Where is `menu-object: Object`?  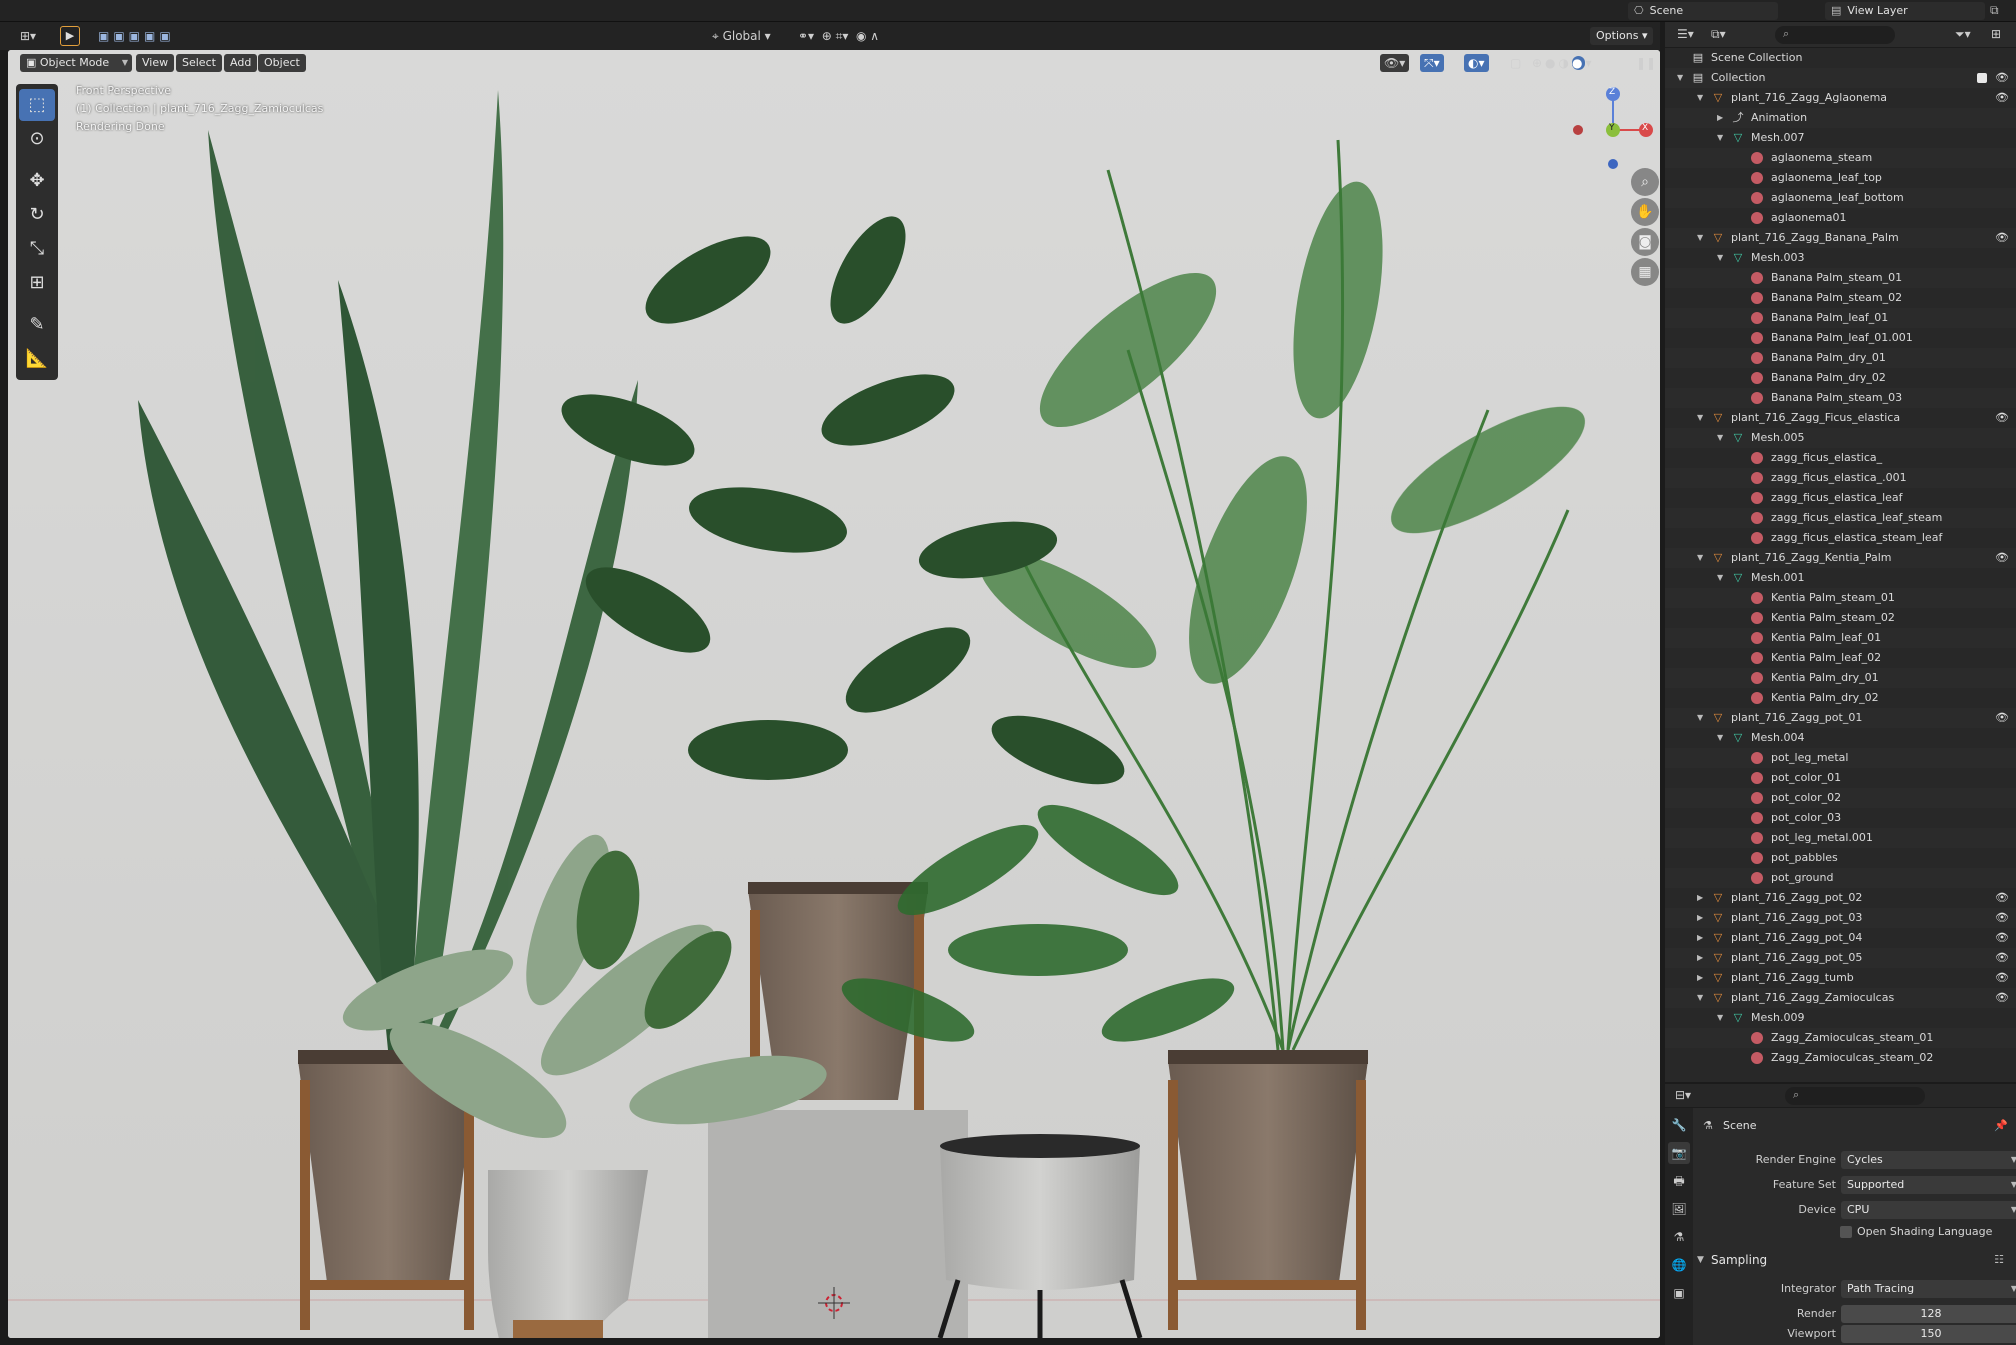
menu-object: Object is located at coordinates (282, 63).